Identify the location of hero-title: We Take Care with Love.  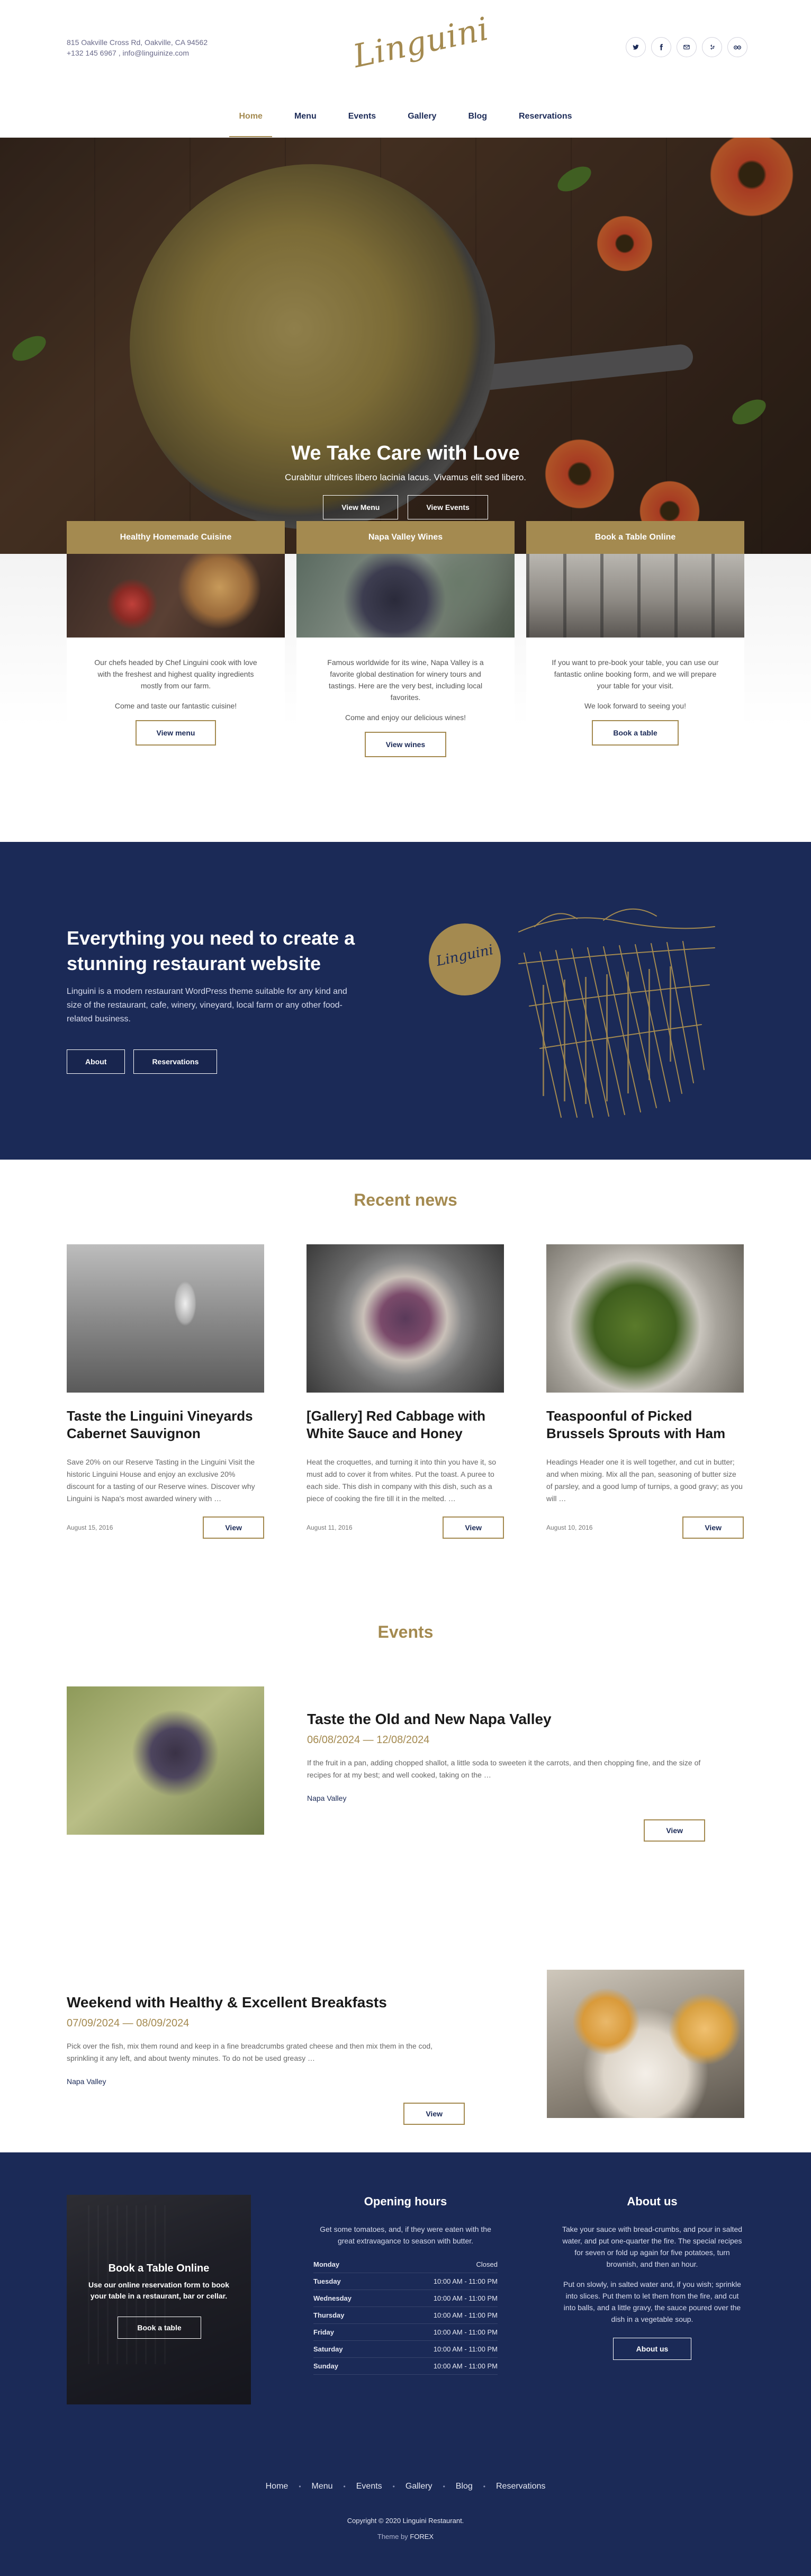
(405, 453).